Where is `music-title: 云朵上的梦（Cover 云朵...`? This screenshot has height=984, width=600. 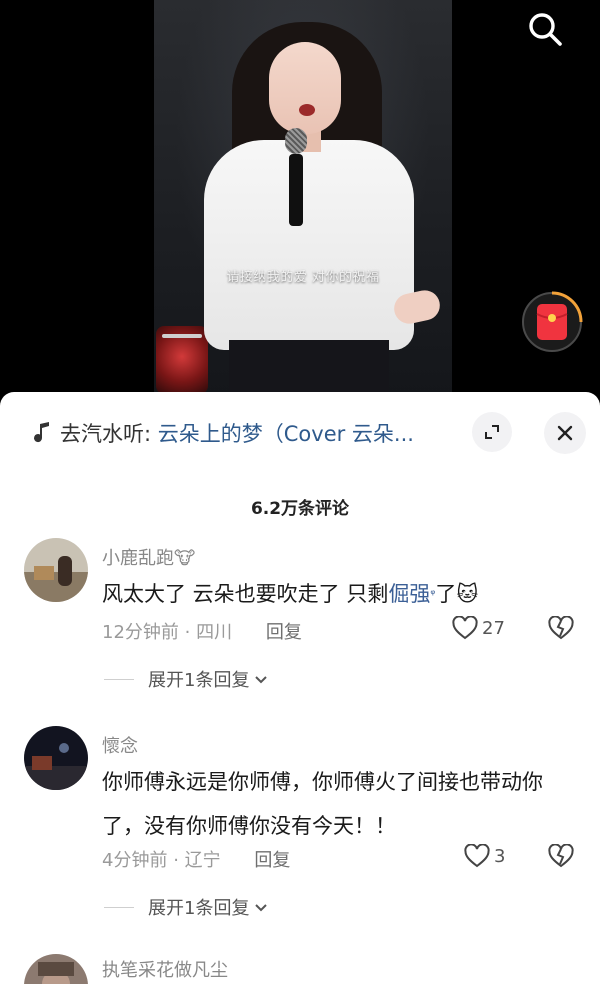
music-title: 云朵上的梦（Cover 云朵... is located at coordinates (285, 434).